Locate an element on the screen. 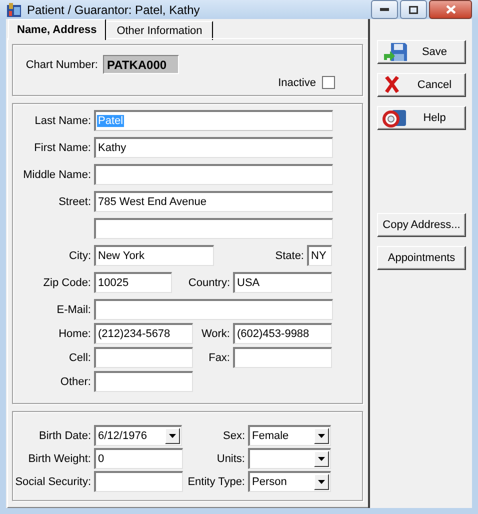 The width and height of the screenshot is (478, 514). side-button: Appointments is located at coordinates (421, 258).